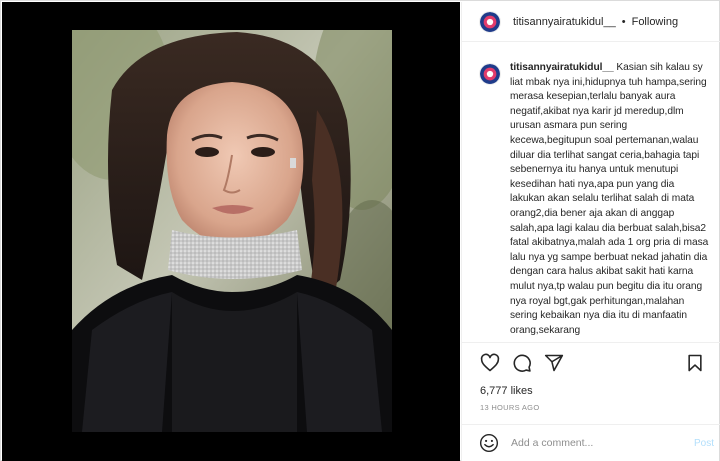 The width and height of the screenshot is (720, 461). What do you see at coordinates (509, 407) in the screenshot?
I see `post-timestamp: 13 HOURS AGO` at bounding box center [509, 407].